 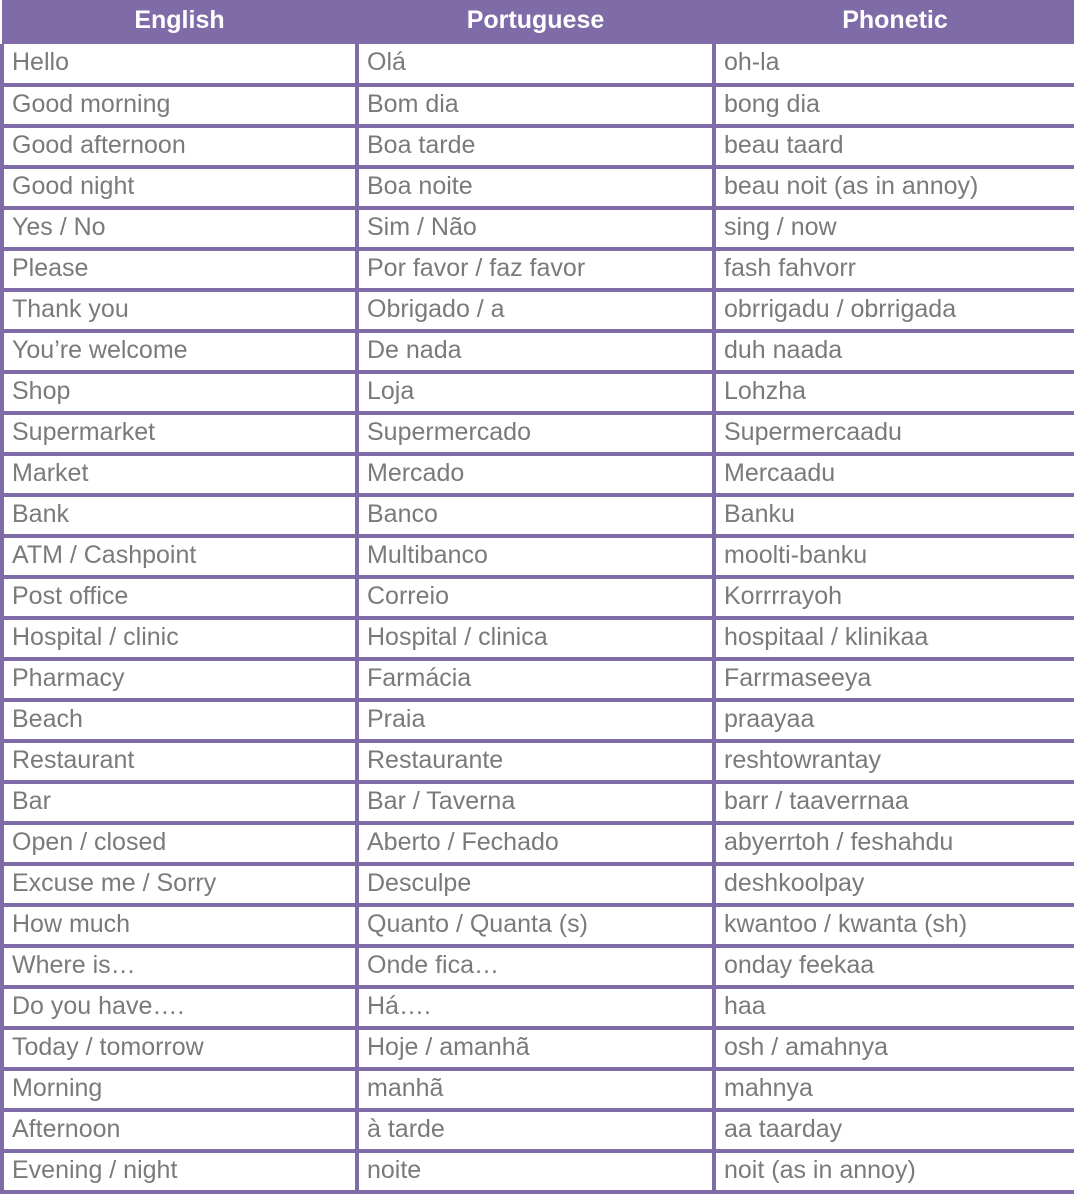 What do you see at coordinates (179, 20) in the screenshot?
I see `column-header-english: English` at bounding box center [179, 20].